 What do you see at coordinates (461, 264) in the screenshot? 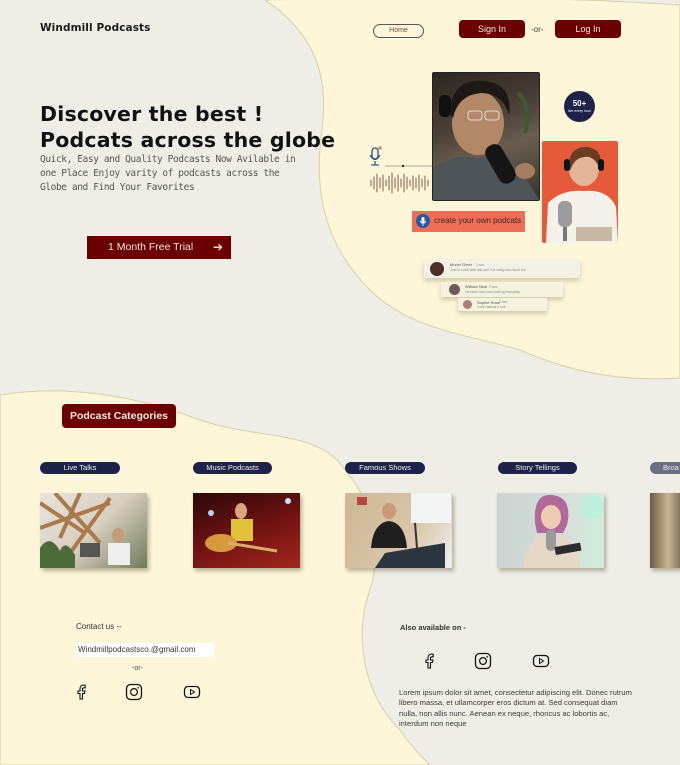
I see `comment-author: Muriel Greer` at bounding box center [461, 264].